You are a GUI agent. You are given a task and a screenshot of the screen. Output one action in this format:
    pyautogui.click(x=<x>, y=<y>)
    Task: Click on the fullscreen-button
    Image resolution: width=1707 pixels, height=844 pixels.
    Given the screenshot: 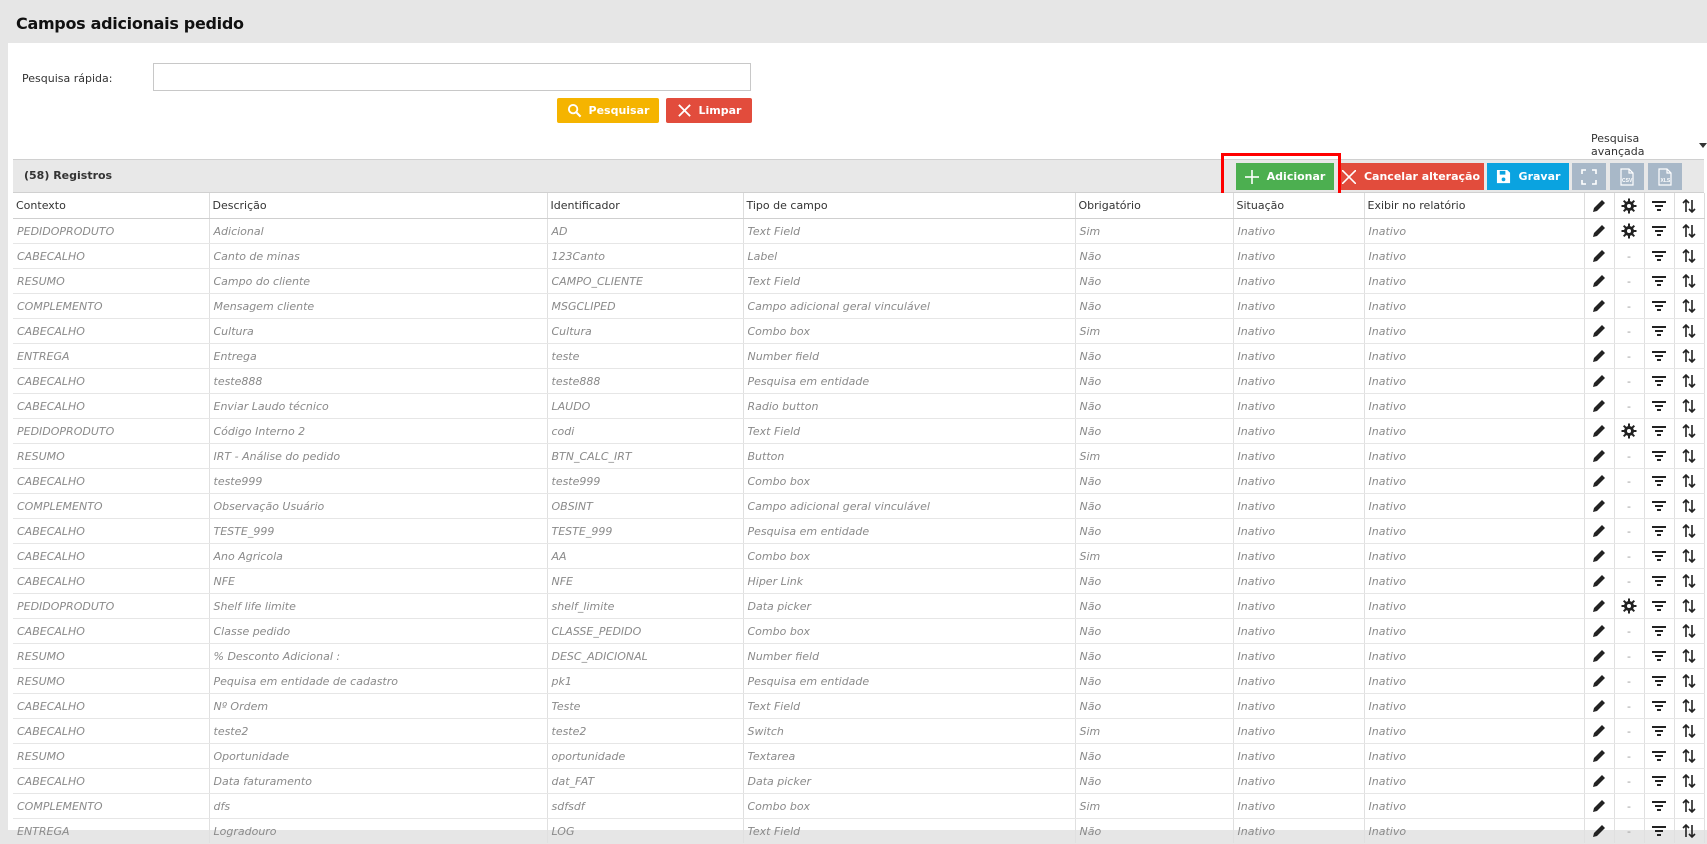 What is the action you would take?
    pyautogui.click(x=1589, y=176)
    